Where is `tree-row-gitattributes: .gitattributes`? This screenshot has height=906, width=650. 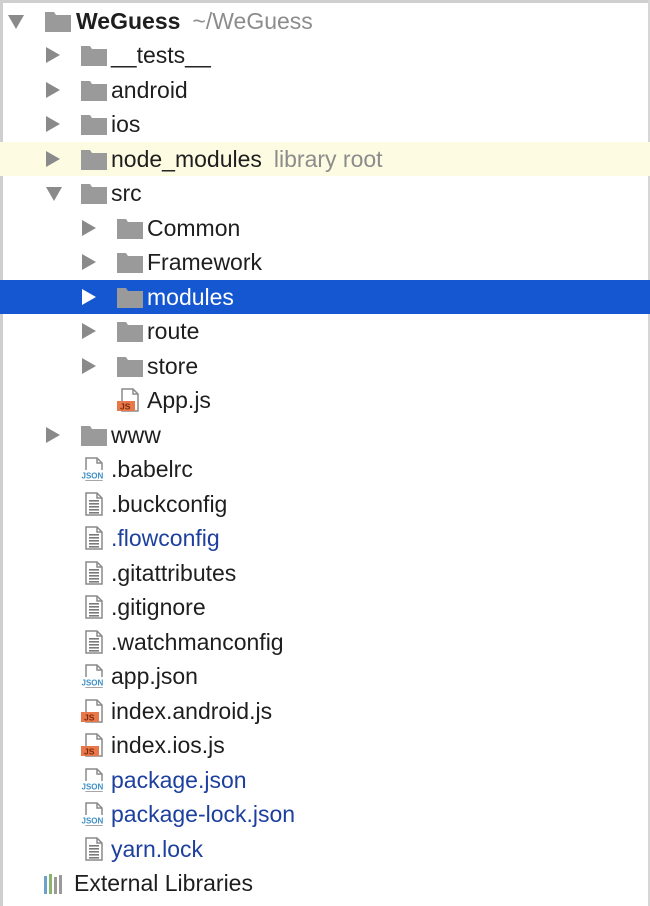
tree-row-gitattributes: .gitattributes is located at coordinates (325, 573).